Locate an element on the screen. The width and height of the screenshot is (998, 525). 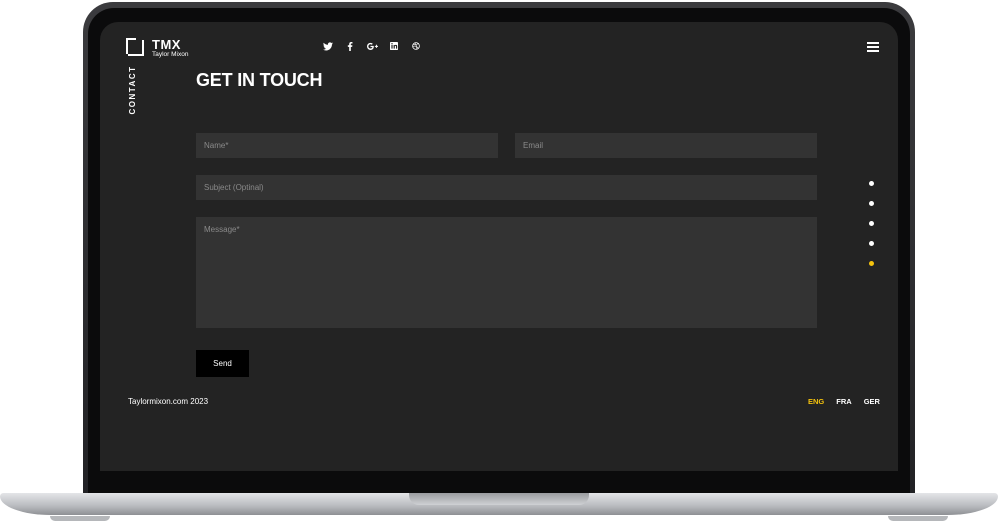
brand-name: TMX is located at coordinates (166, 44).